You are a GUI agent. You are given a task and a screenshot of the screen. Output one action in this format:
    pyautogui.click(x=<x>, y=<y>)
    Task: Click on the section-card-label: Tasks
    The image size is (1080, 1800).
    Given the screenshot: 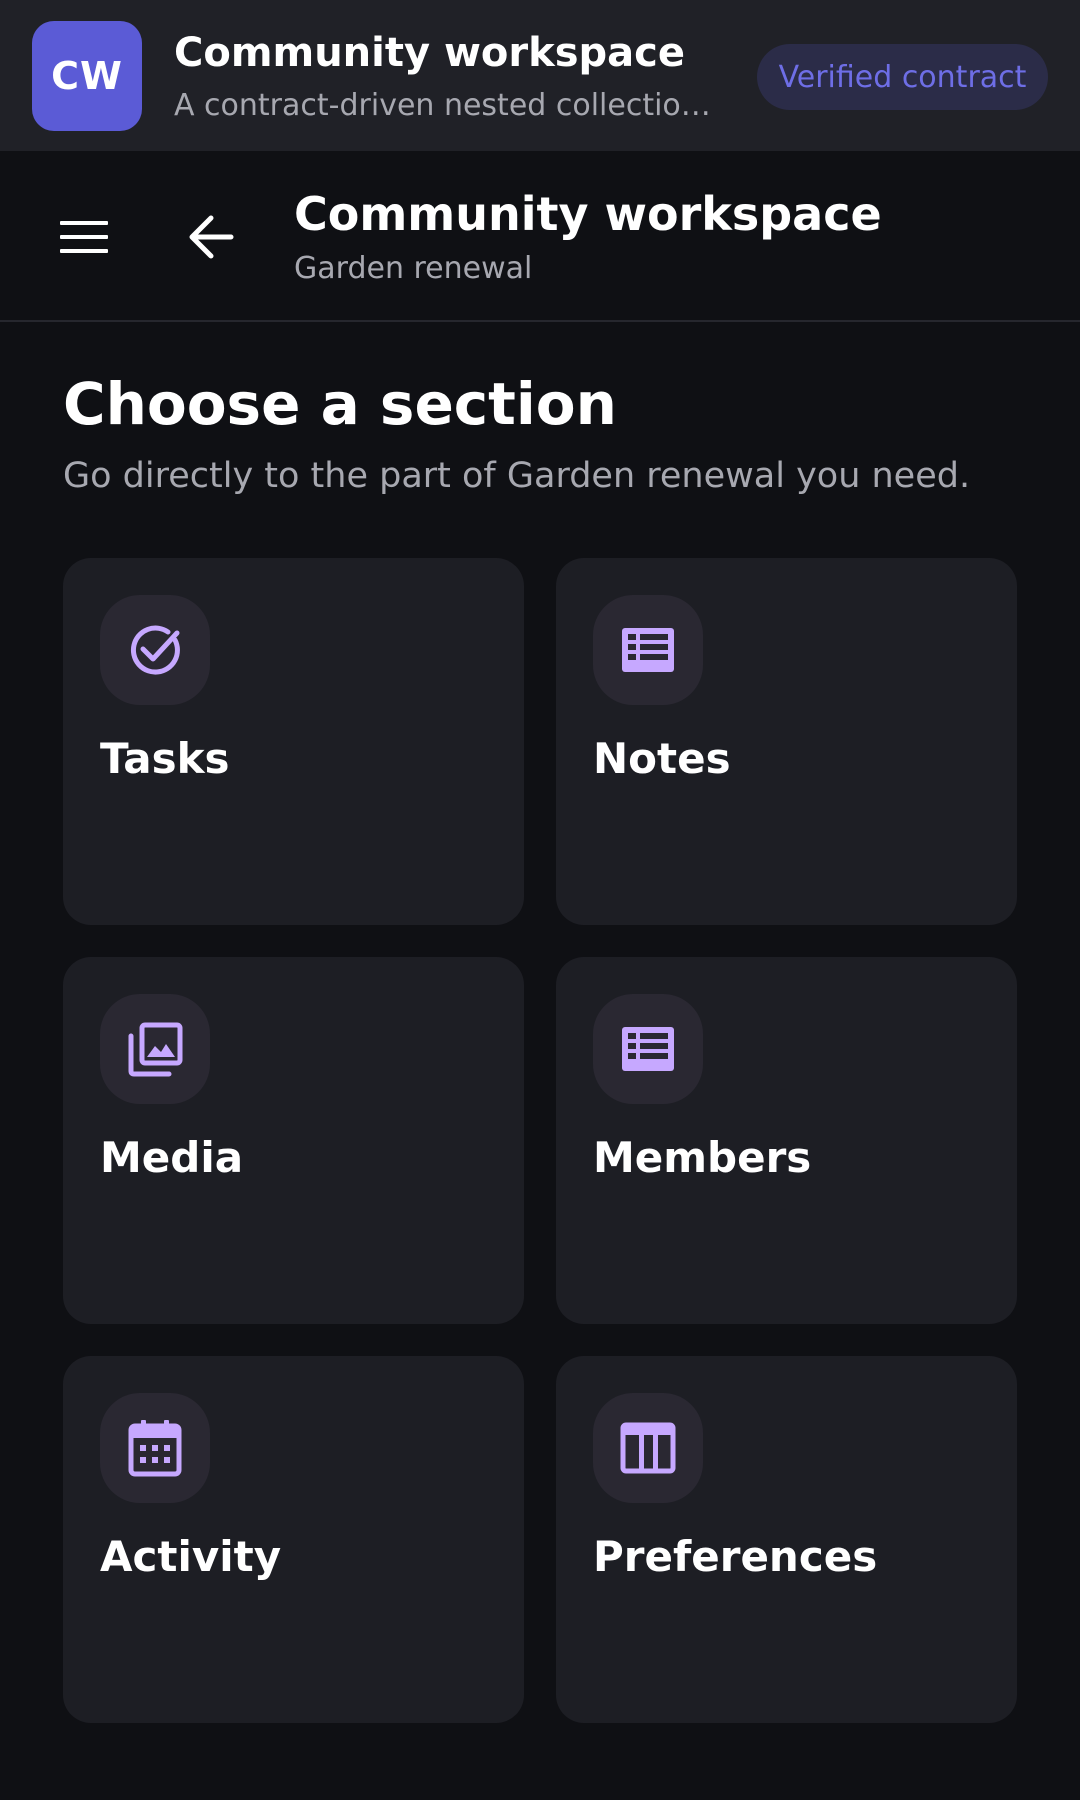 What is the action you would take?
    pyautogui.click(x=165, y=758)
    